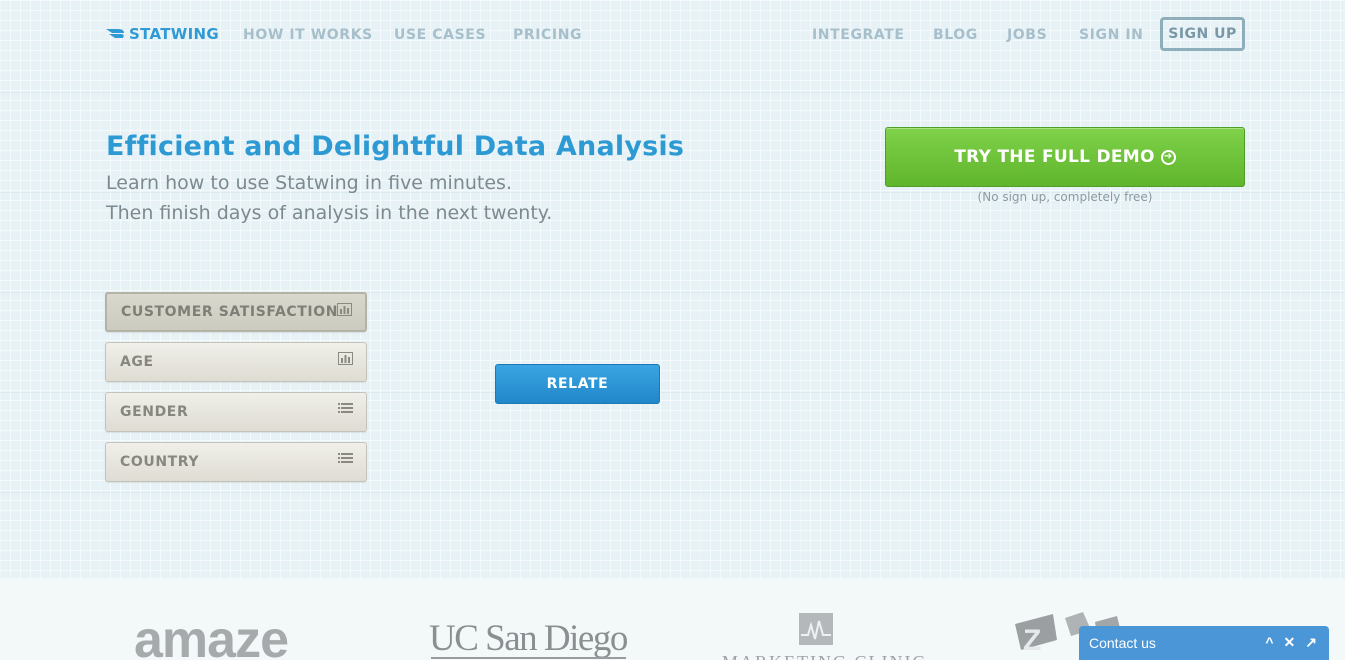  Describe the element at coordinates (1065, 197) in the screenshot. I see `demo-note: (No sign up, completely free)` at that location.